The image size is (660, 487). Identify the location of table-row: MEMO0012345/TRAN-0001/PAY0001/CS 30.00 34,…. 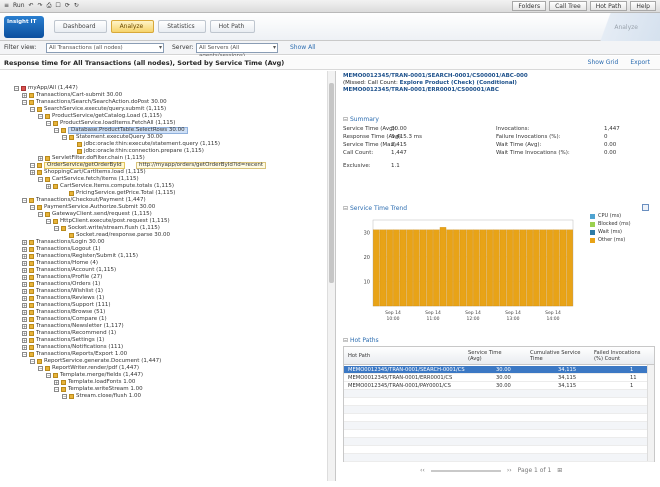
(499, 386).